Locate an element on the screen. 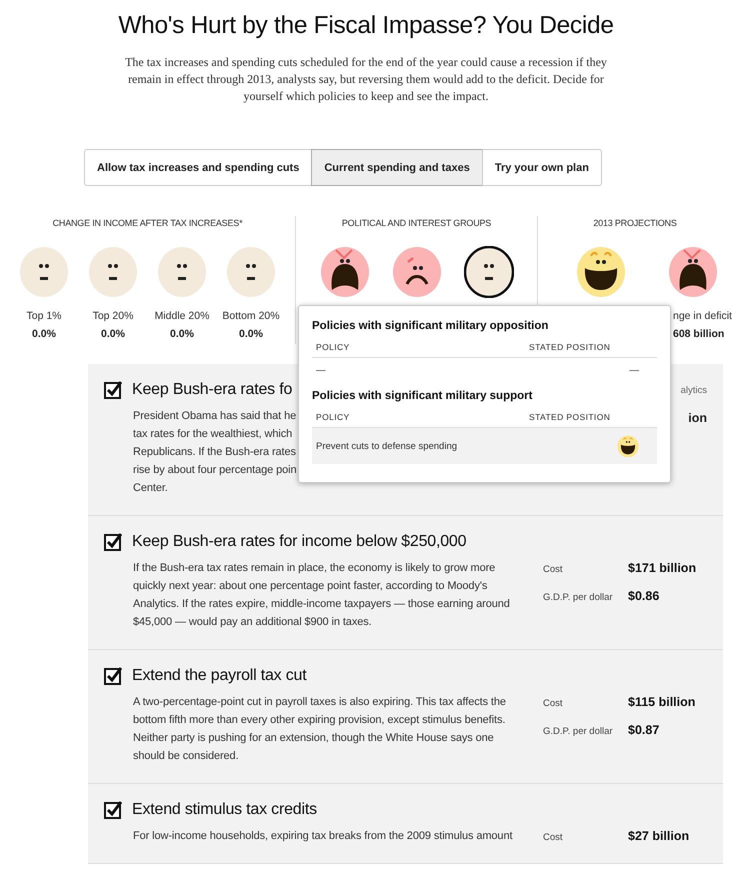  group-label: Top 1% is located at coordinates (44, 316).